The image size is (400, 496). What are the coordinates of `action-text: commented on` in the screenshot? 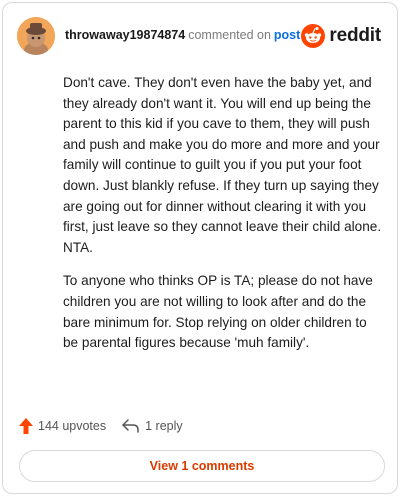 It's located at (229, 35).